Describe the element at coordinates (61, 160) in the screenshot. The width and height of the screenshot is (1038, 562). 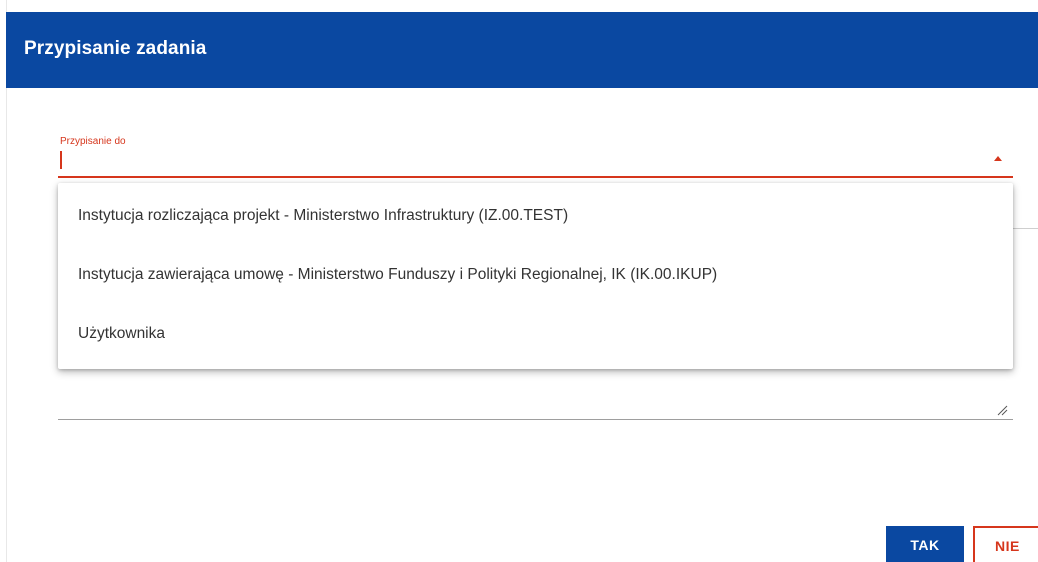
I see `text-caret` at that location.